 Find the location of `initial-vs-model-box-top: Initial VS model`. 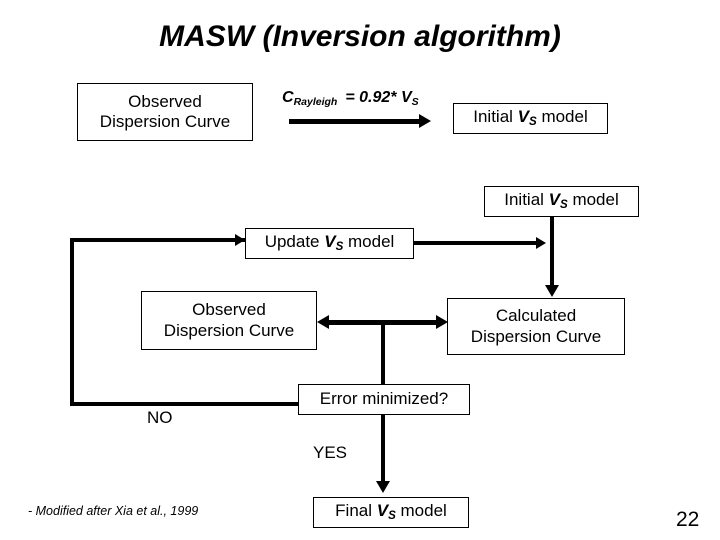

initial-vs-model-box-top: Initial VS model is located at coordinates (530, 118).